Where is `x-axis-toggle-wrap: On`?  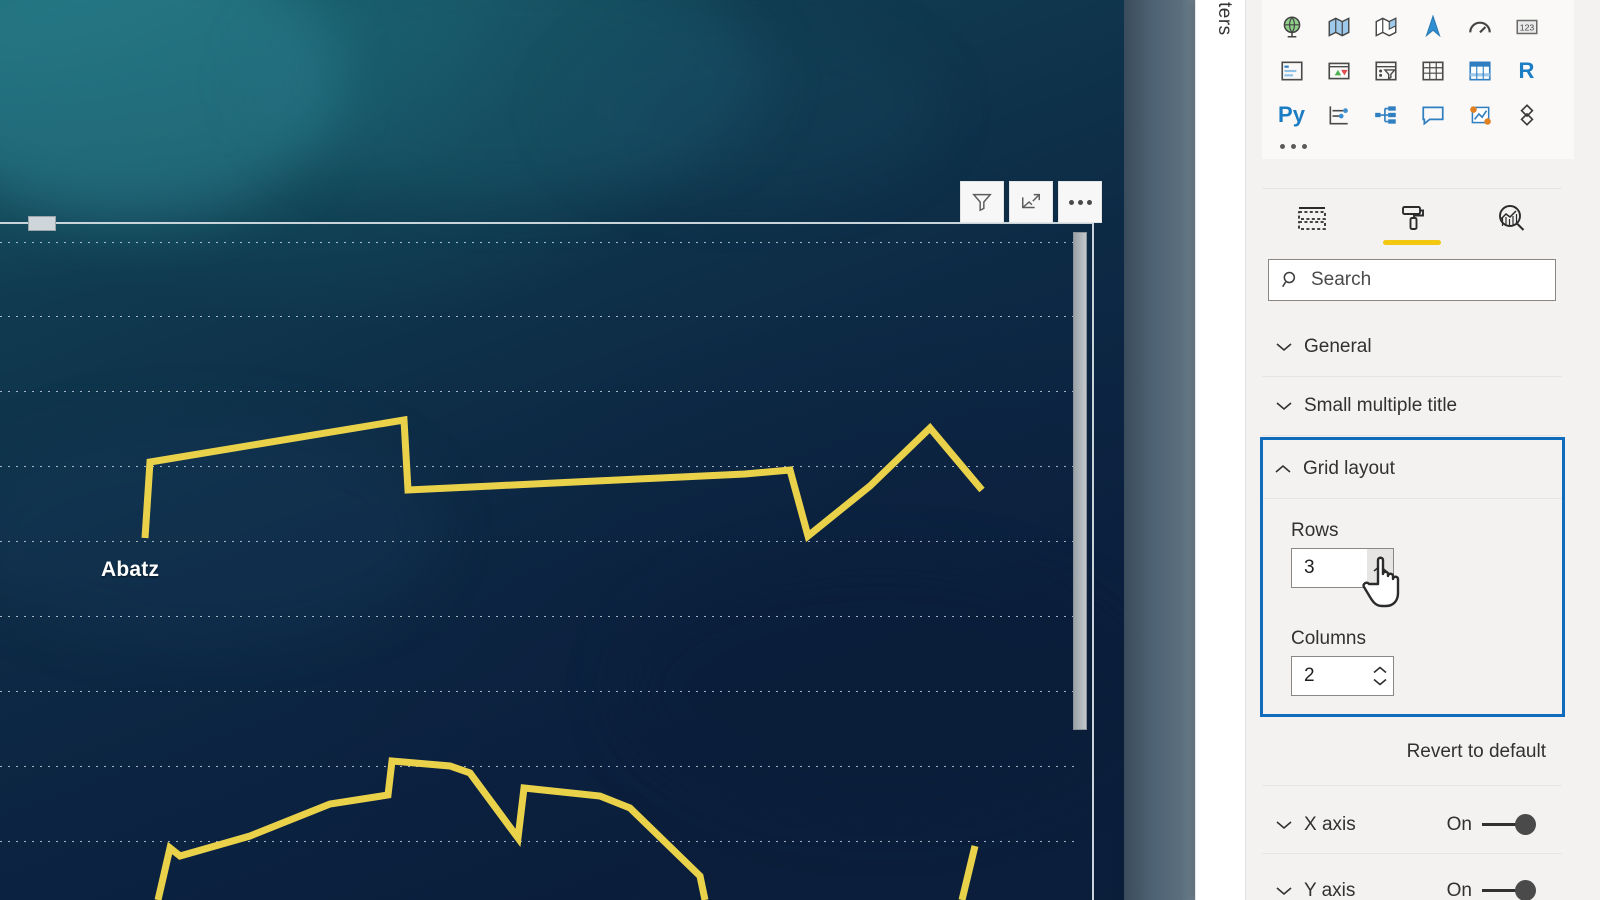
x-axis-toggle-wrap: On is located at coordinates (1491, 824).